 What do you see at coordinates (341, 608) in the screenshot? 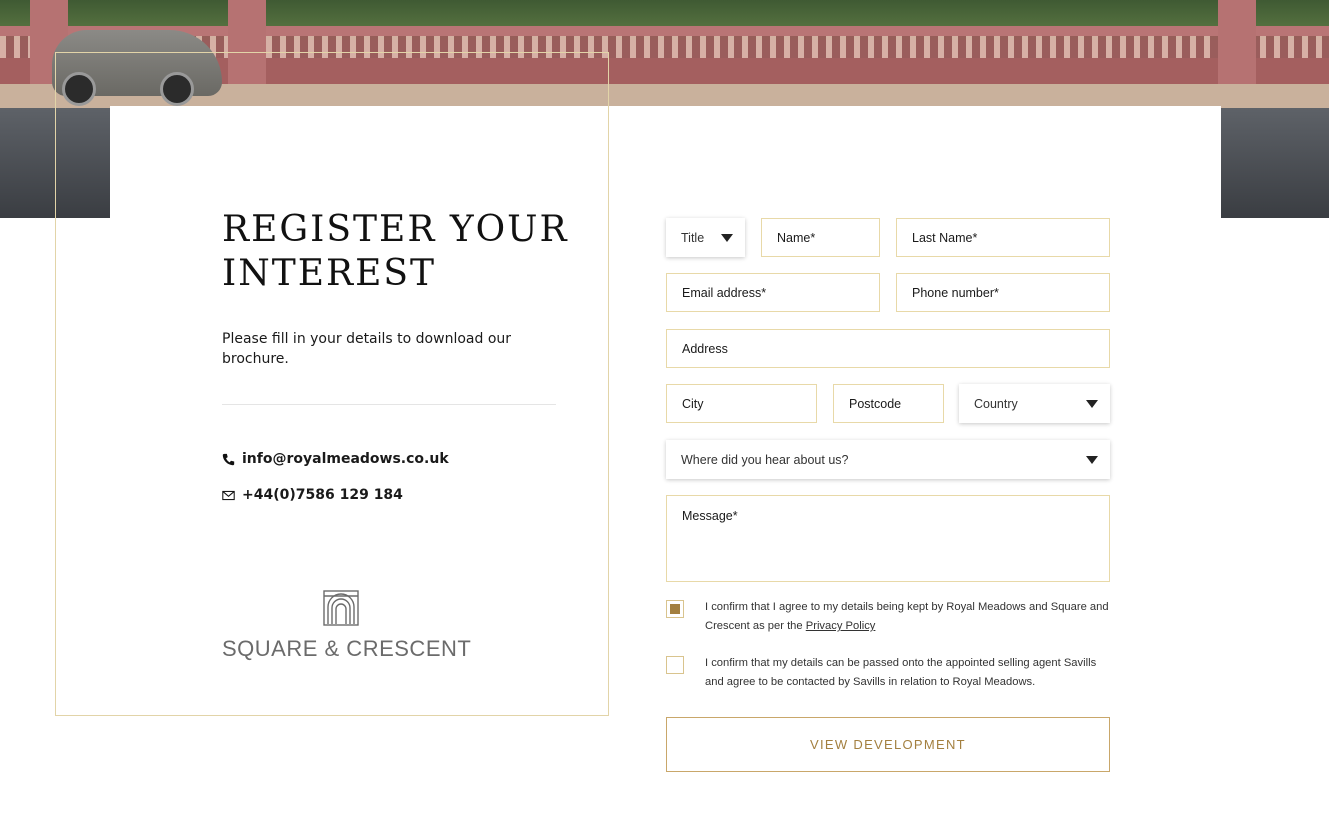
I see `arch-logo-icon` at bounding box center [341, 608].